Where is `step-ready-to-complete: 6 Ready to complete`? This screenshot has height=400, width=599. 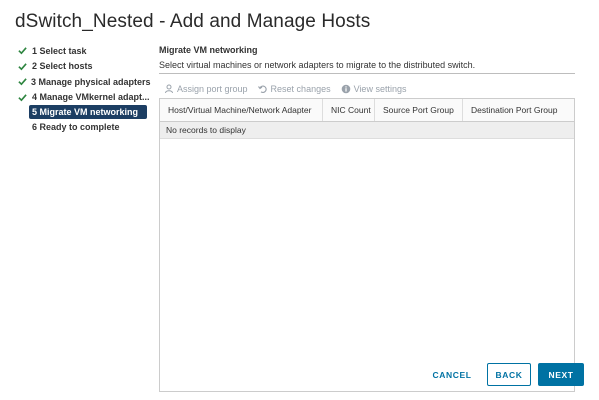 step-ready-to-complete: 6 Ready to complete is located at coordinates (84, 127).